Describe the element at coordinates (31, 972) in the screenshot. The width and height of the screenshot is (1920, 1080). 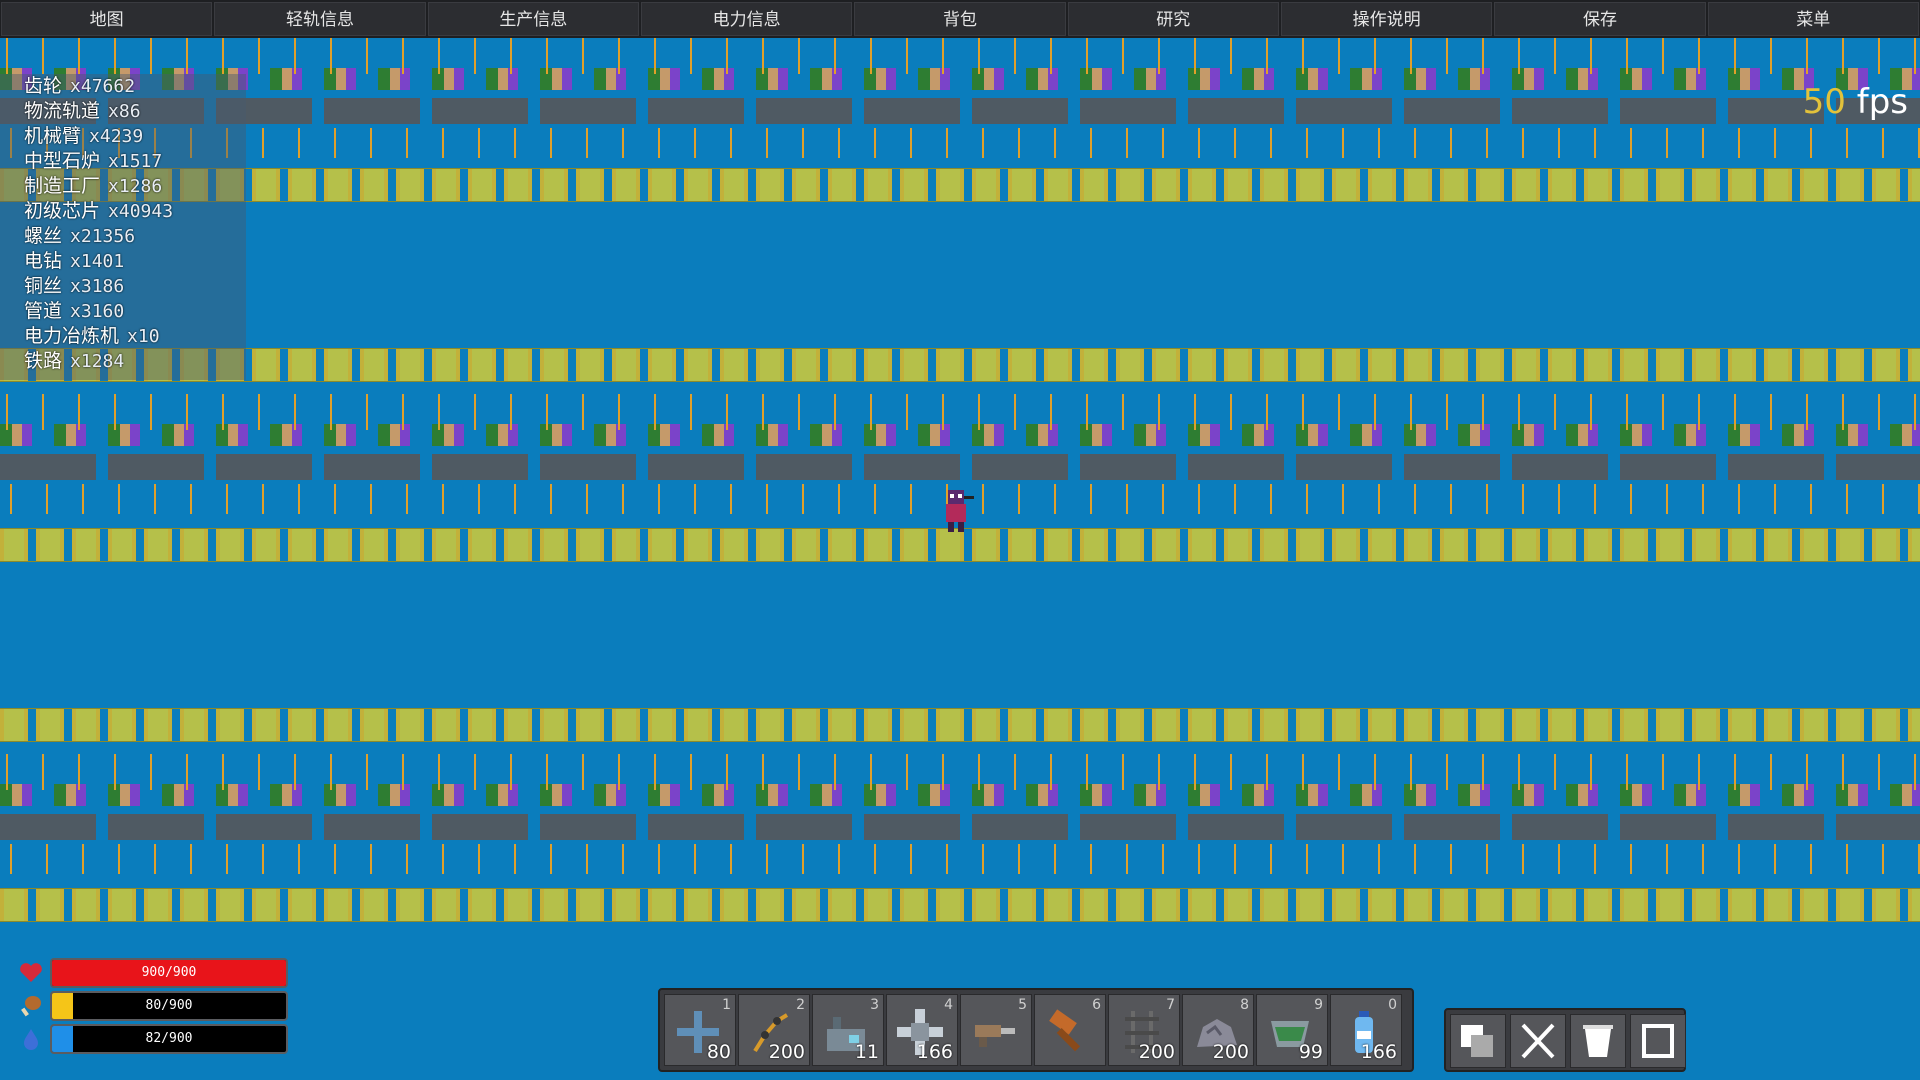
I see `heart-icon` at that location.